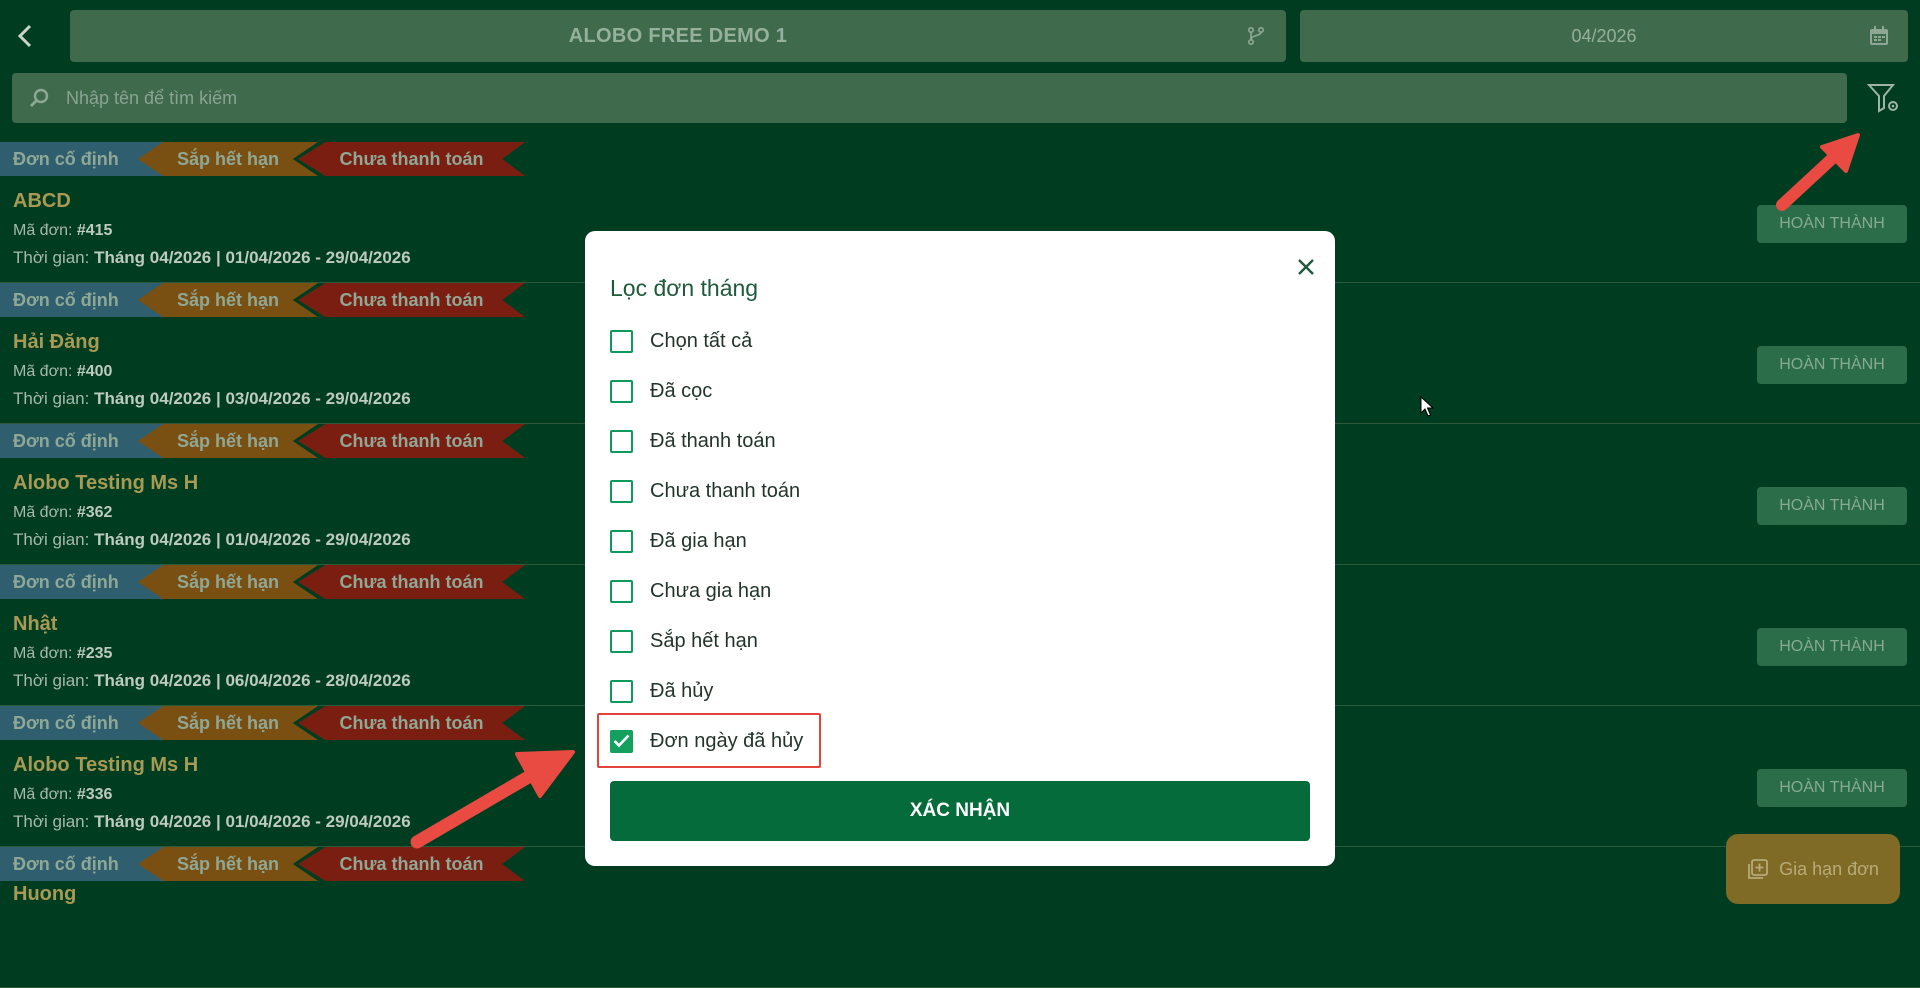 This screenshot has height=988, width=1920. I want to click on close-icon, so click(1306, 267).